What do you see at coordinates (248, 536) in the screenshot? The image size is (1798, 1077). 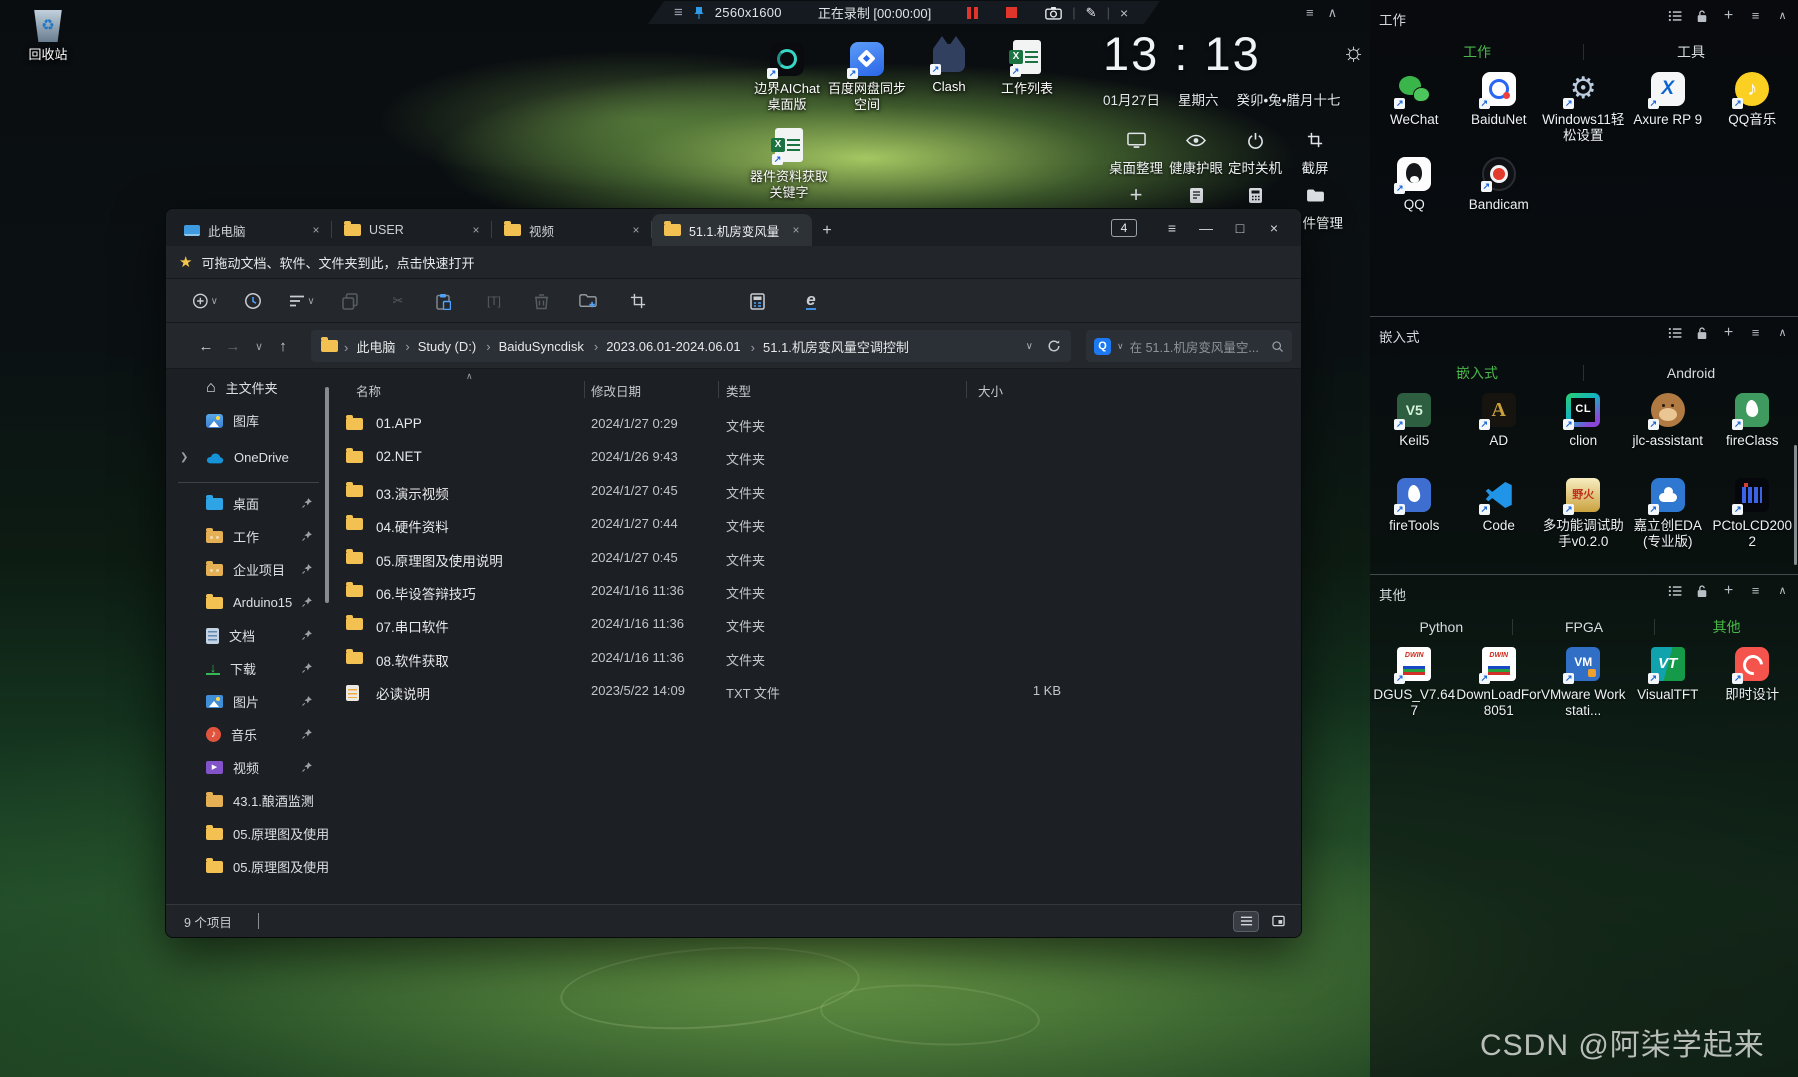 I see `sidebar-item-work: 工作` at bounding box center [248, 536].